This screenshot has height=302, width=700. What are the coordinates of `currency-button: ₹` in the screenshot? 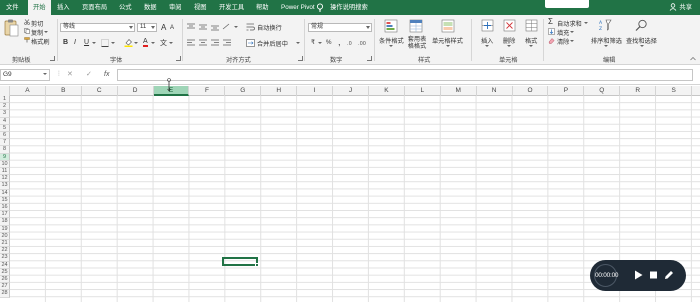 It's located at (313, 42).